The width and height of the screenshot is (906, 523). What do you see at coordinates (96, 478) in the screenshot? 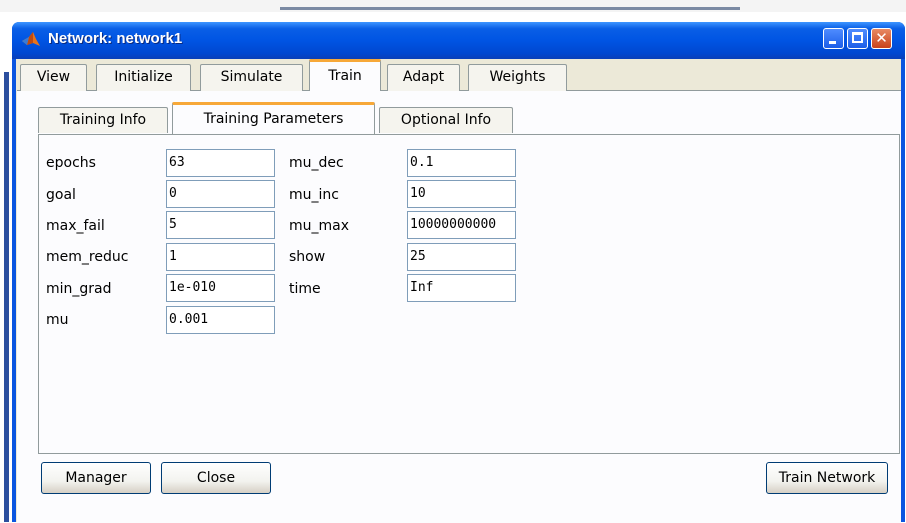
I see `manager-button: Manager` at bounding box center [96, 478].